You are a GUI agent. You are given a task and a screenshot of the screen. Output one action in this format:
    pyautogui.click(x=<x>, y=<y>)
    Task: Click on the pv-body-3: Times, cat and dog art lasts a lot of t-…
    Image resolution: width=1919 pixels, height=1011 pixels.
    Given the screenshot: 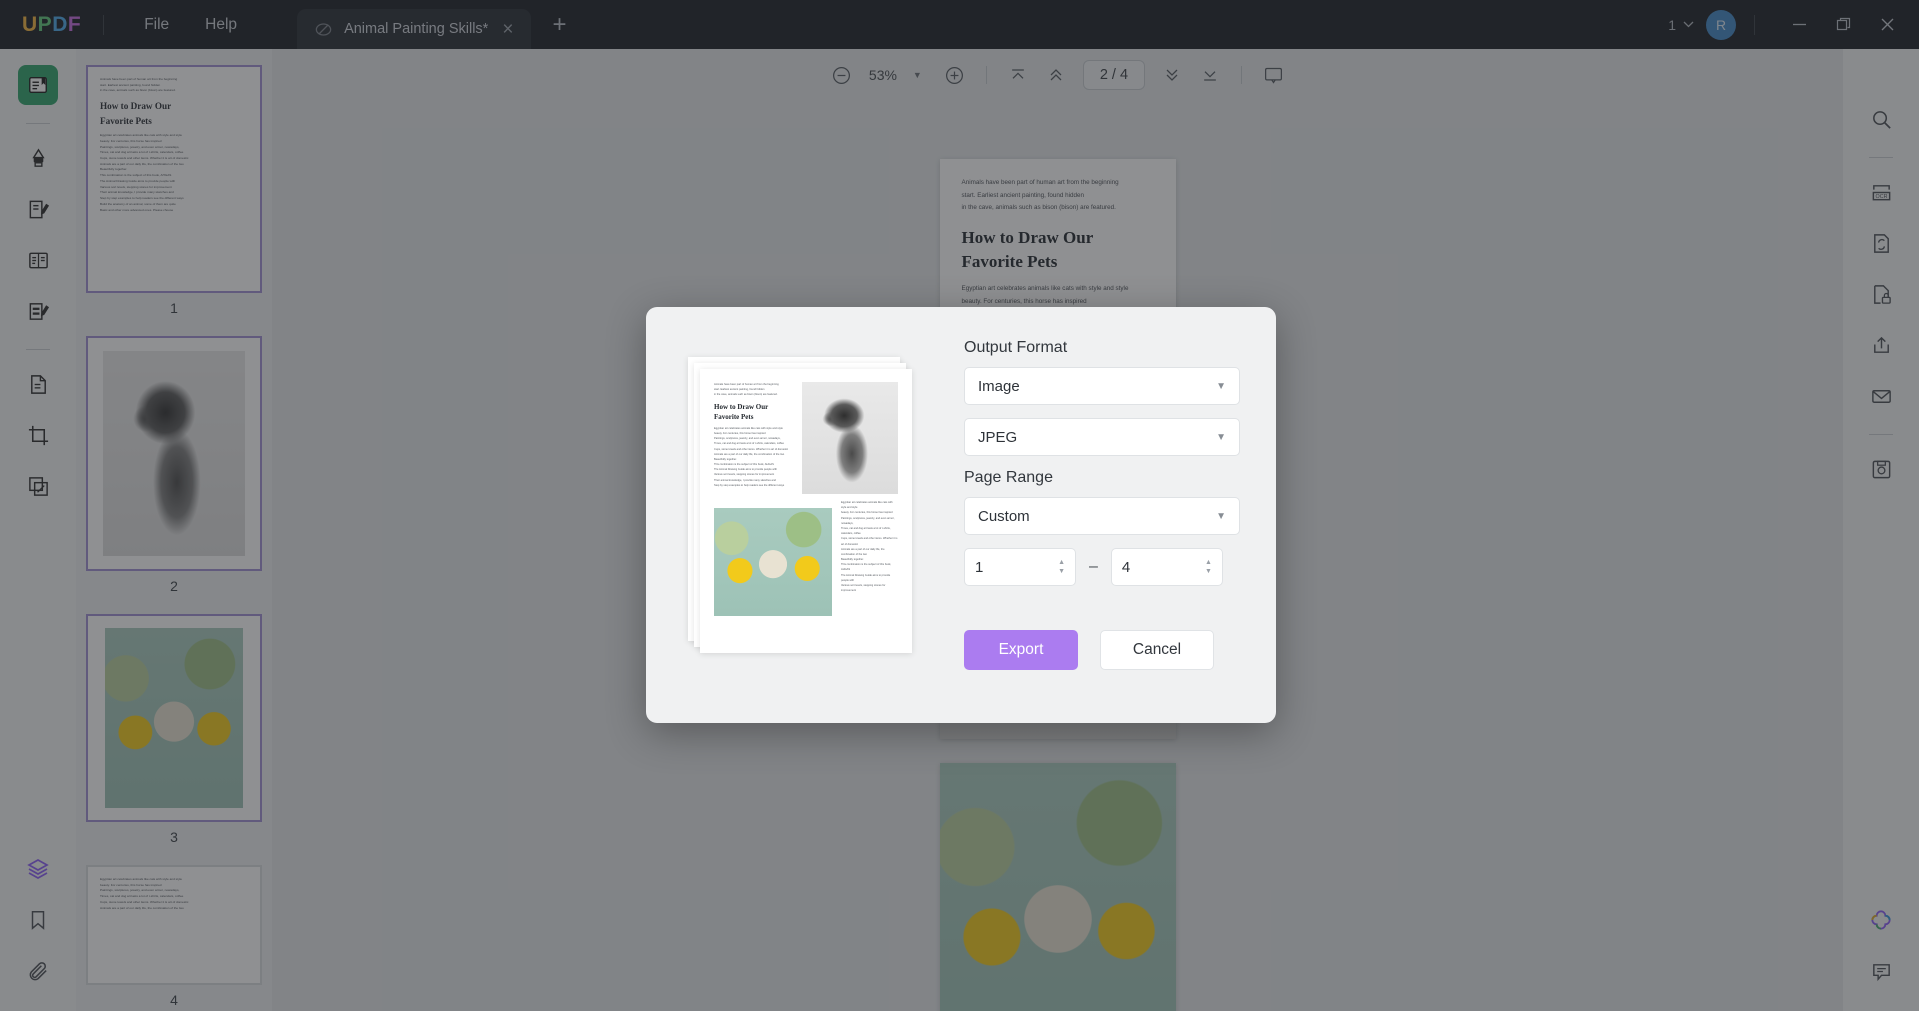 What is the action you would take?
    pyautogui.click(x=749, y=444)
    